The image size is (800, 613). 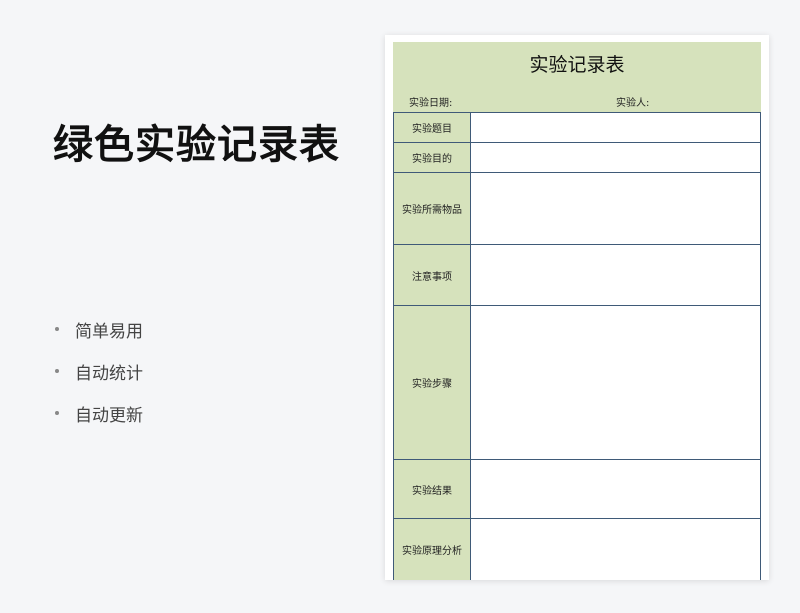 I want to click on principle-analysis-cell, so click(x=615, y=549).